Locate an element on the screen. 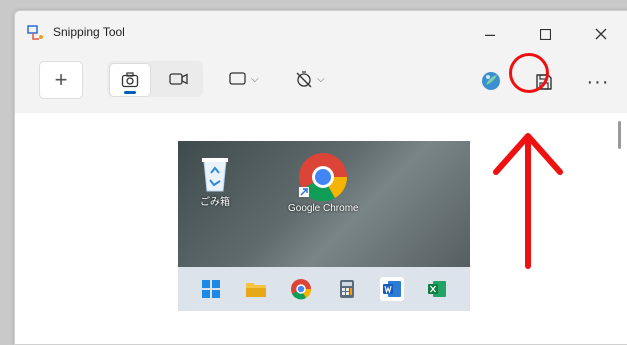  close-icon is located at coordinates (601, 34).